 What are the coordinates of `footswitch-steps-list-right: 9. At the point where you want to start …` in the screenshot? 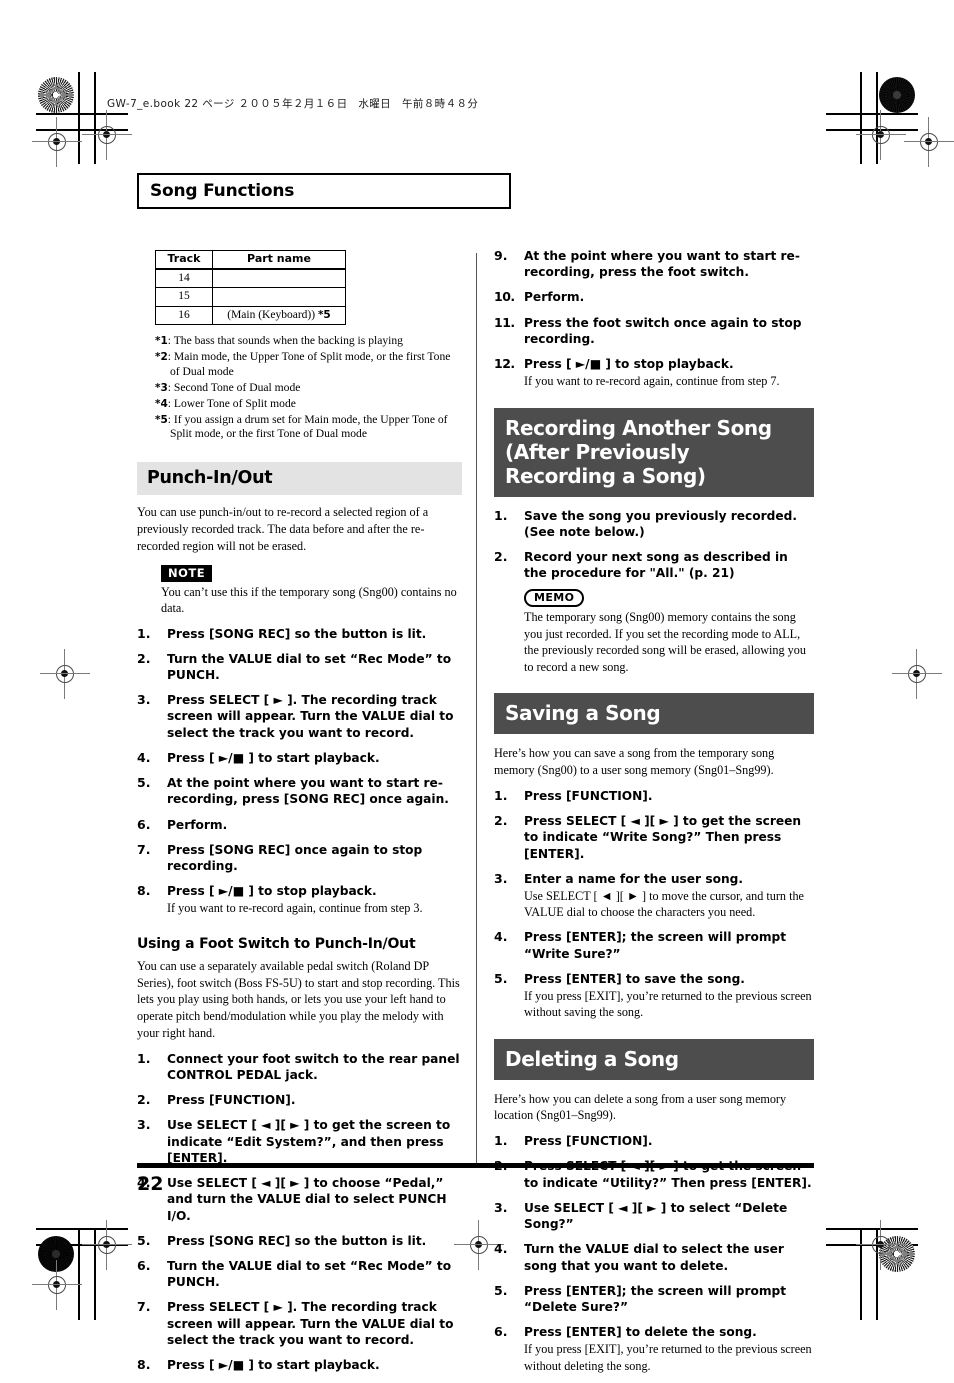 It's located at (654, 319).